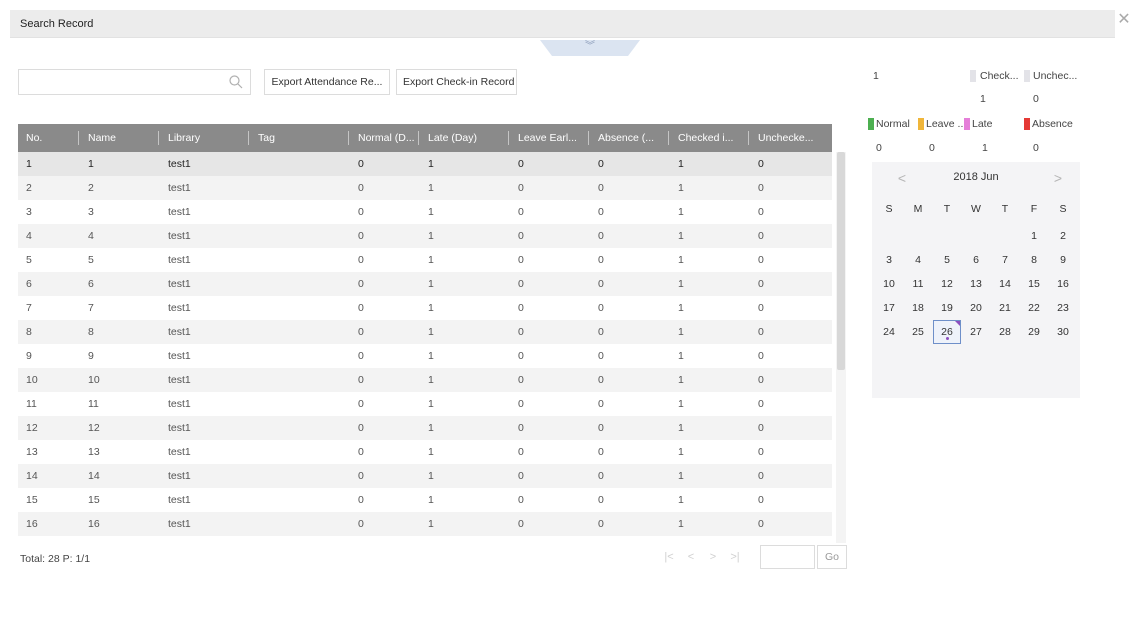  I want to click on calendar-day: 15, so click(1034, 284).